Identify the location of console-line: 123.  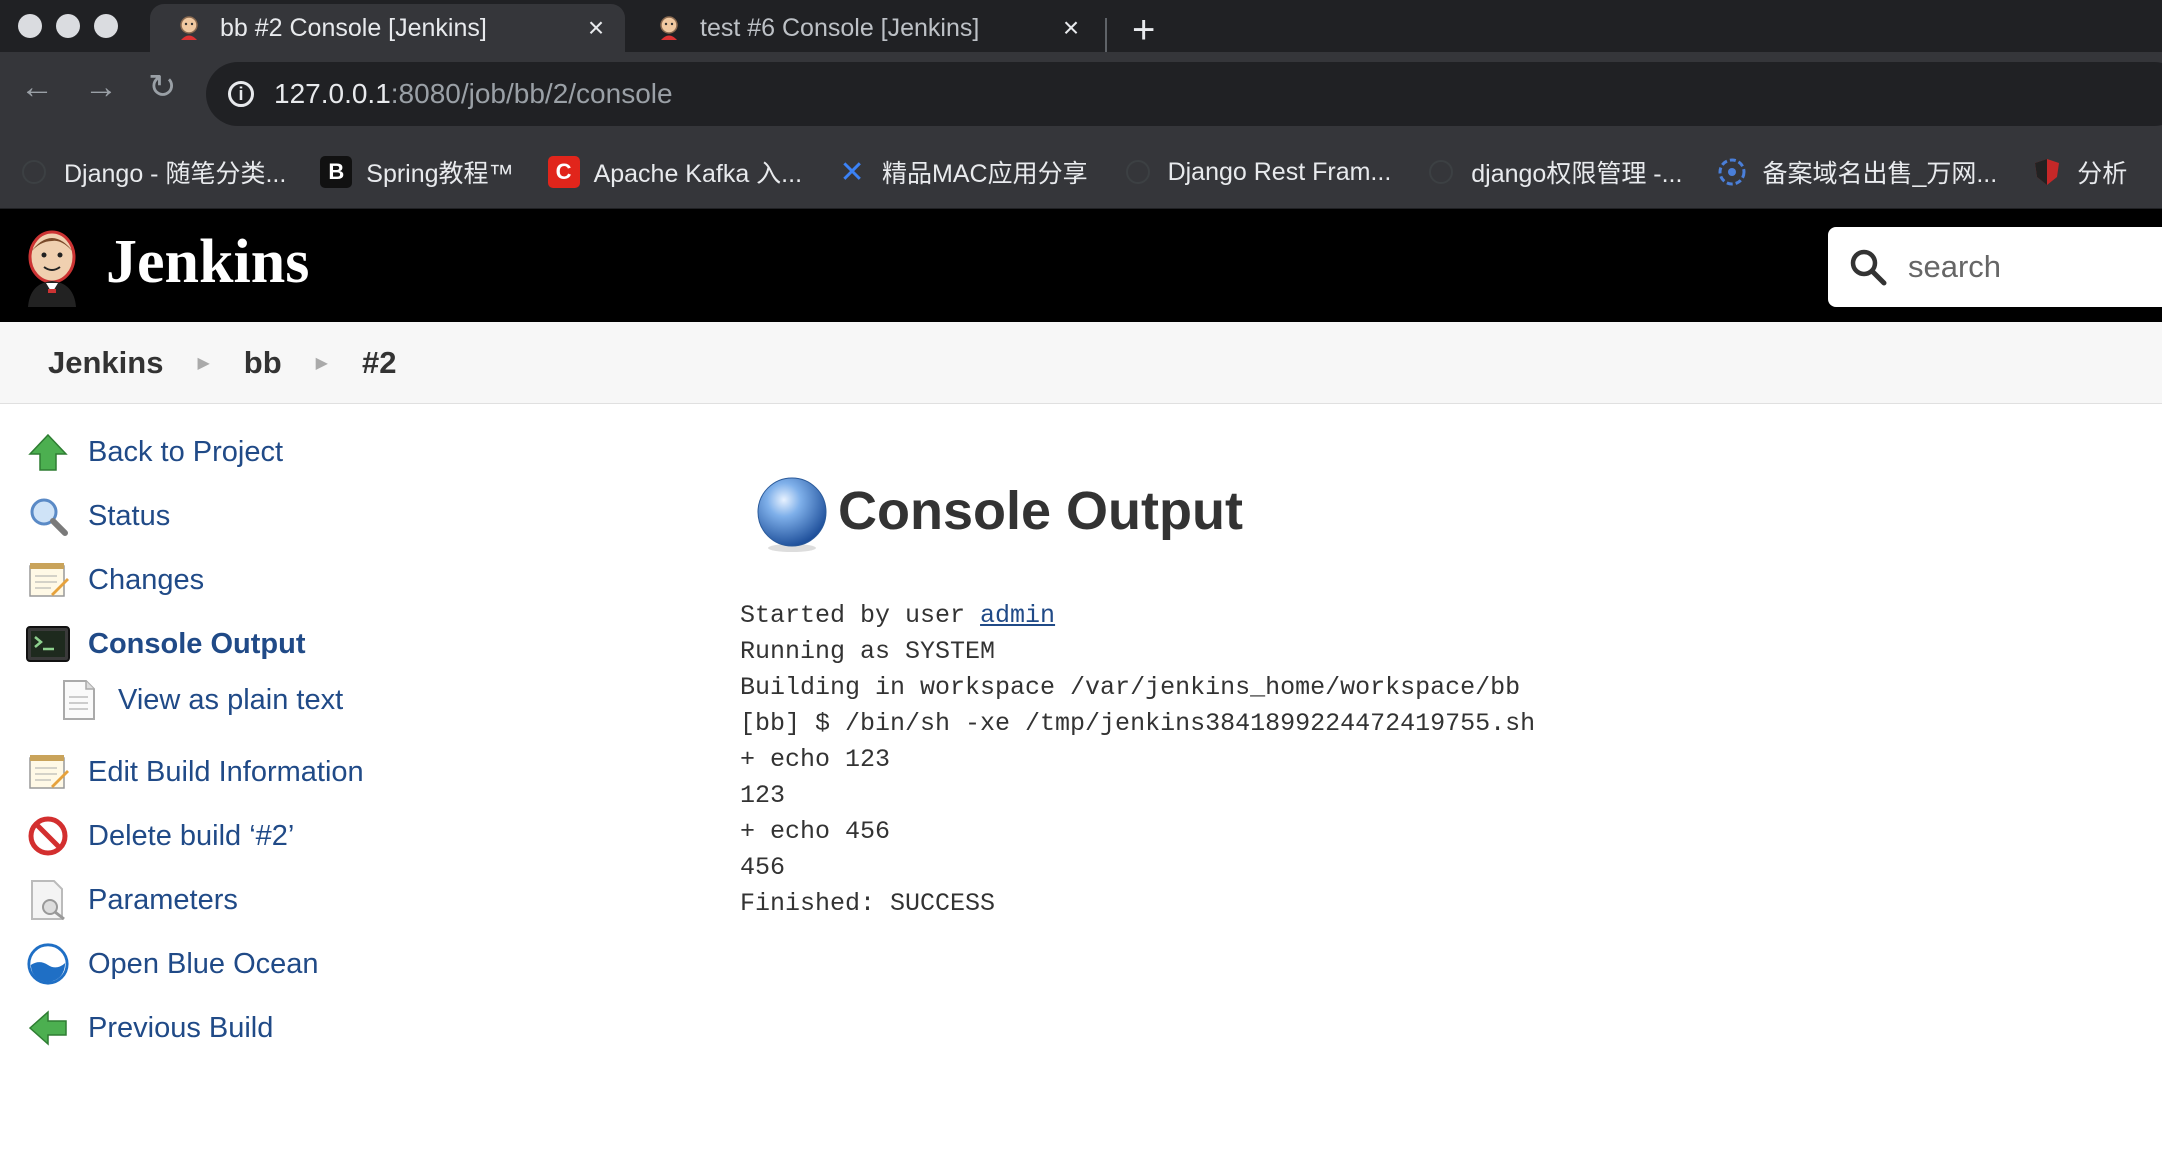
(763, 795).